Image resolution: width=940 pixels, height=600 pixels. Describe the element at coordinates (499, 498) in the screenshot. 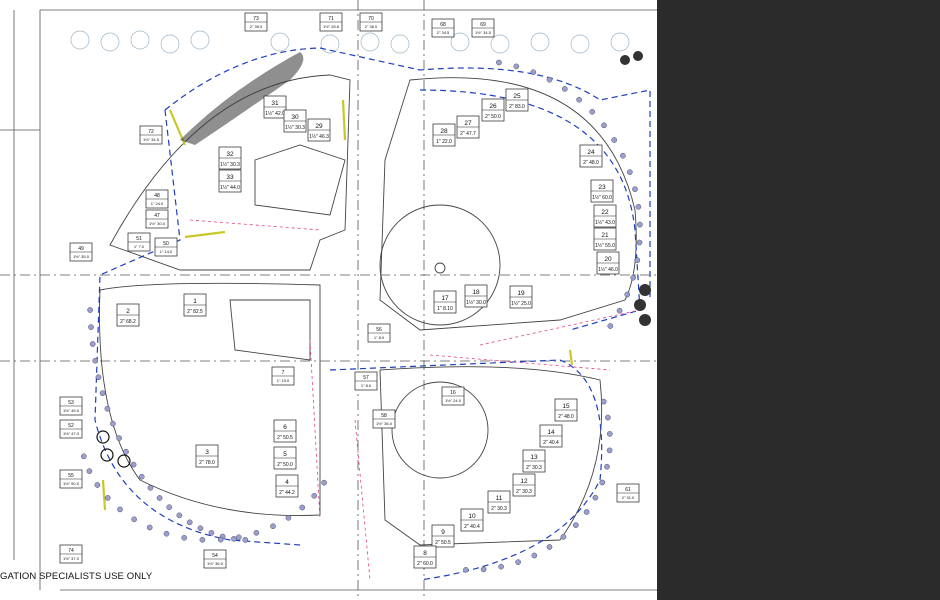

I see `zone-tag-11-number: 11` at that location.